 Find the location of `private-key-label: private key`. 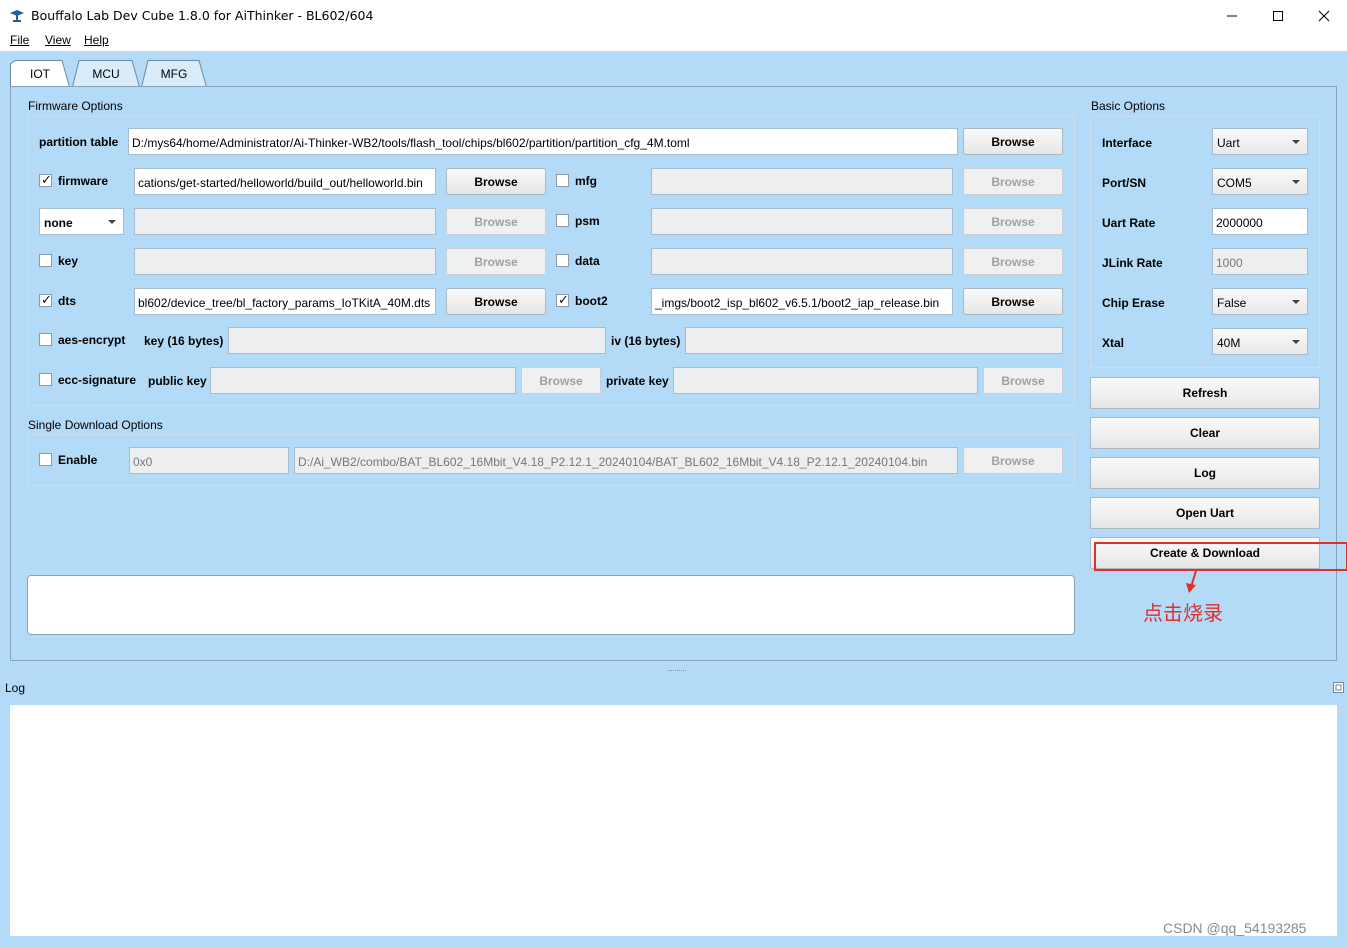

private-key-label: private key is located at coordinates (637, 381).